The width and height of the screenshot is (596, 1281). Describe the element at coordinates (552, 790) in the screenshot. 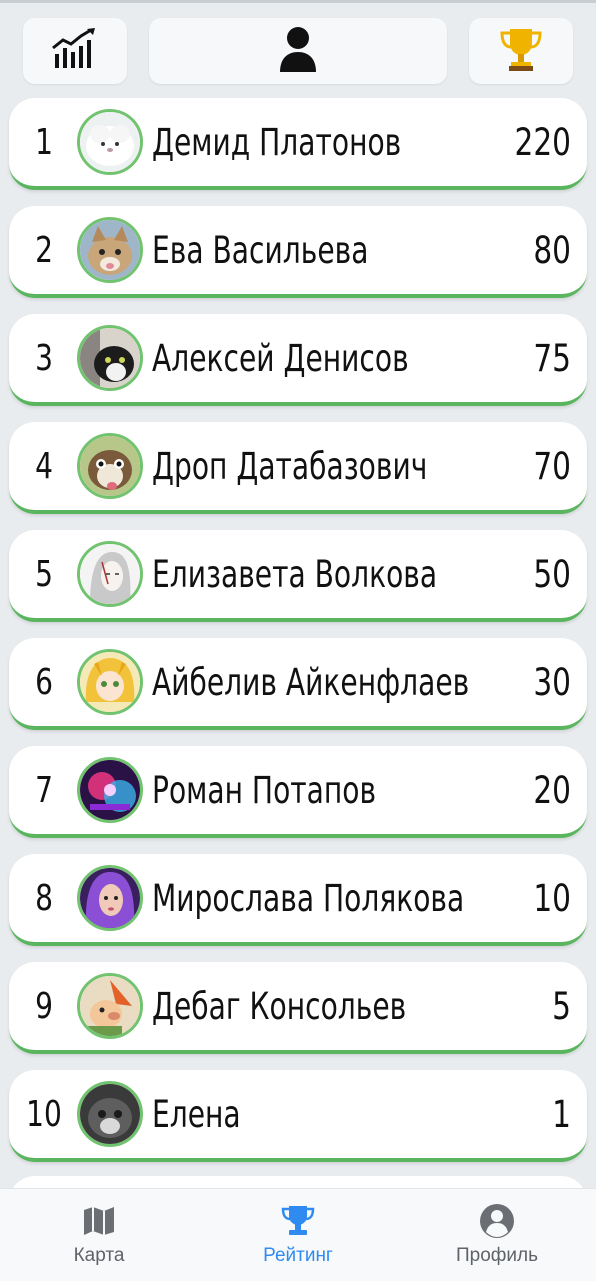

I see `player-score: 20` at that location.